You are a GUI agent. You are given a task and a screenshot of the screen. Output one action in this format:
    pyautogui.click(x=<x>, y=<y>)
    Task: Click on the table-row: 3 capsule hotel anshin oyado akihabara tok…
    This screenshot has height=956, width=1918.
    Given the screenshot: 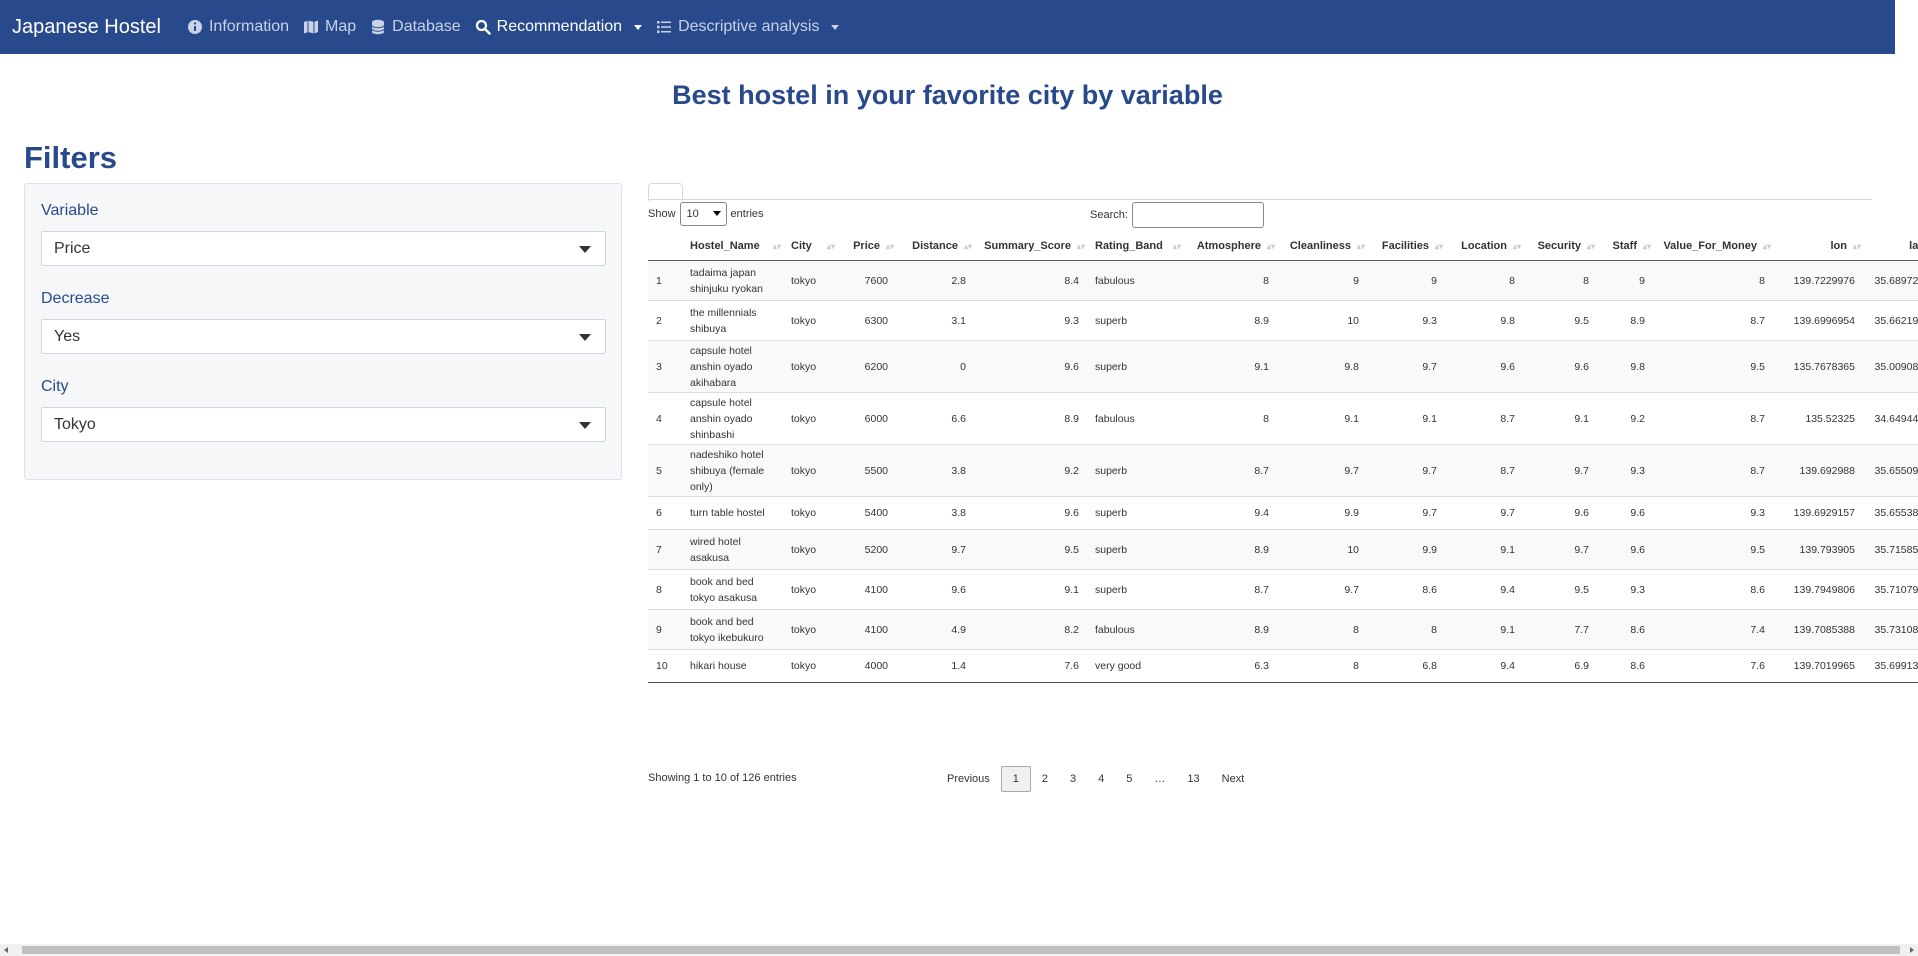 What is the action you would take?
    pyautogui.click(x=1283, y=366)
    